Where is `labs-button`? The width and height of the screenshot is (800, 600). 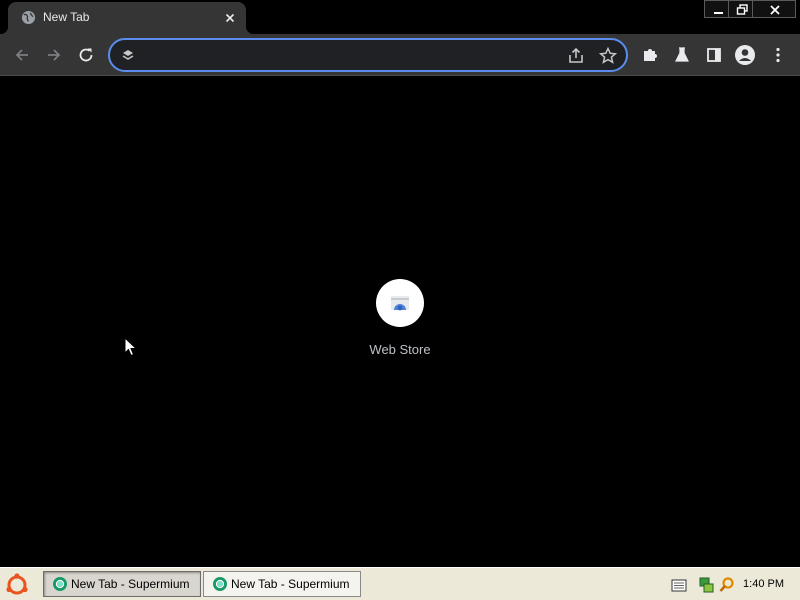 labs-button is located at coordinates (682, 55).